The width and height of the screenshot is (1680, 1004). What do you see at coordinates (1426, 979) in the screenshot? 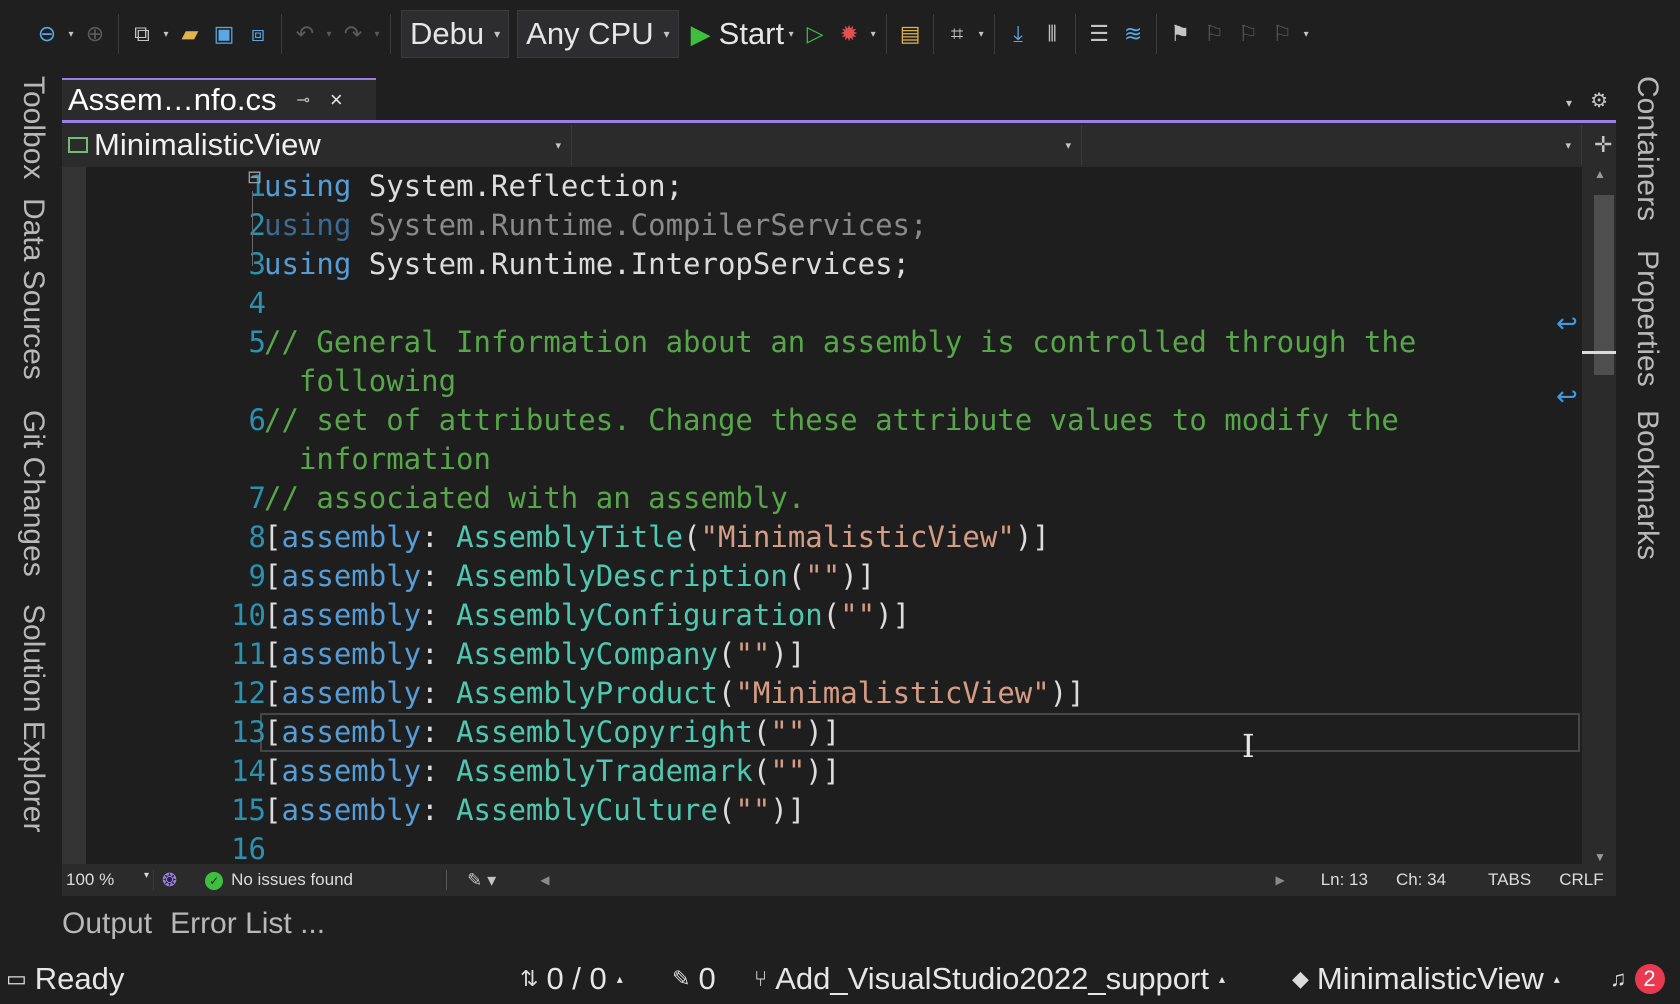
I see `git-repo-indicator: ◆ MinimalisticView ▴` at bounding box center [1426, 979].